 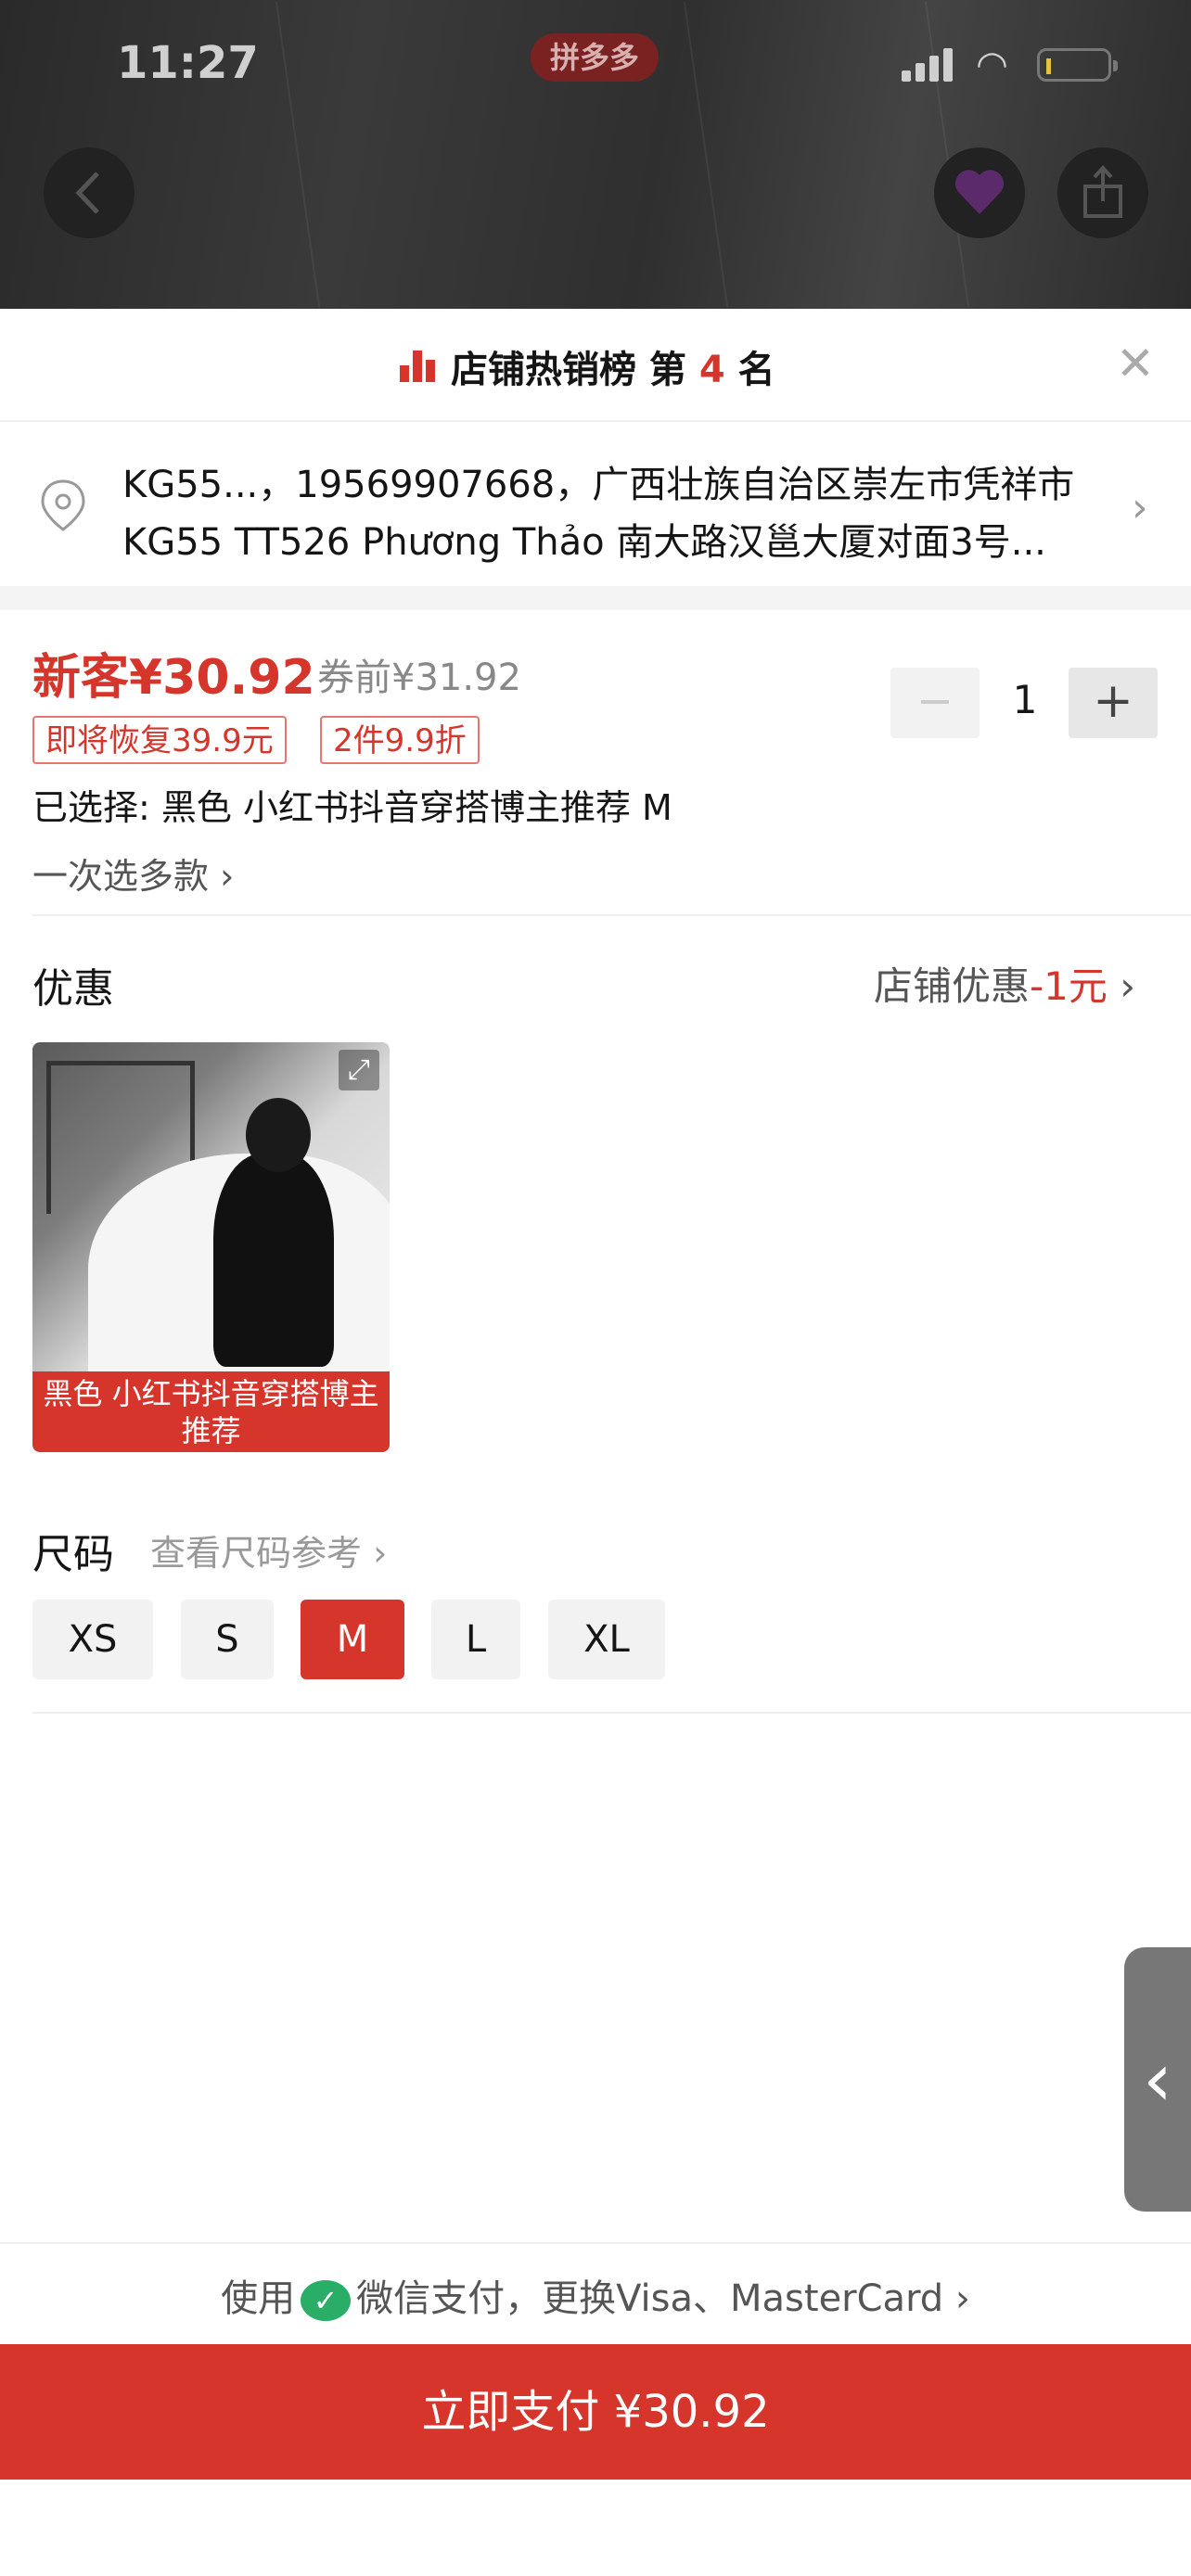 I want to click on address-line-1: KG55...，19569907668，广西壮族自治区崇左市凭祥市, so click(x=598, y=485).